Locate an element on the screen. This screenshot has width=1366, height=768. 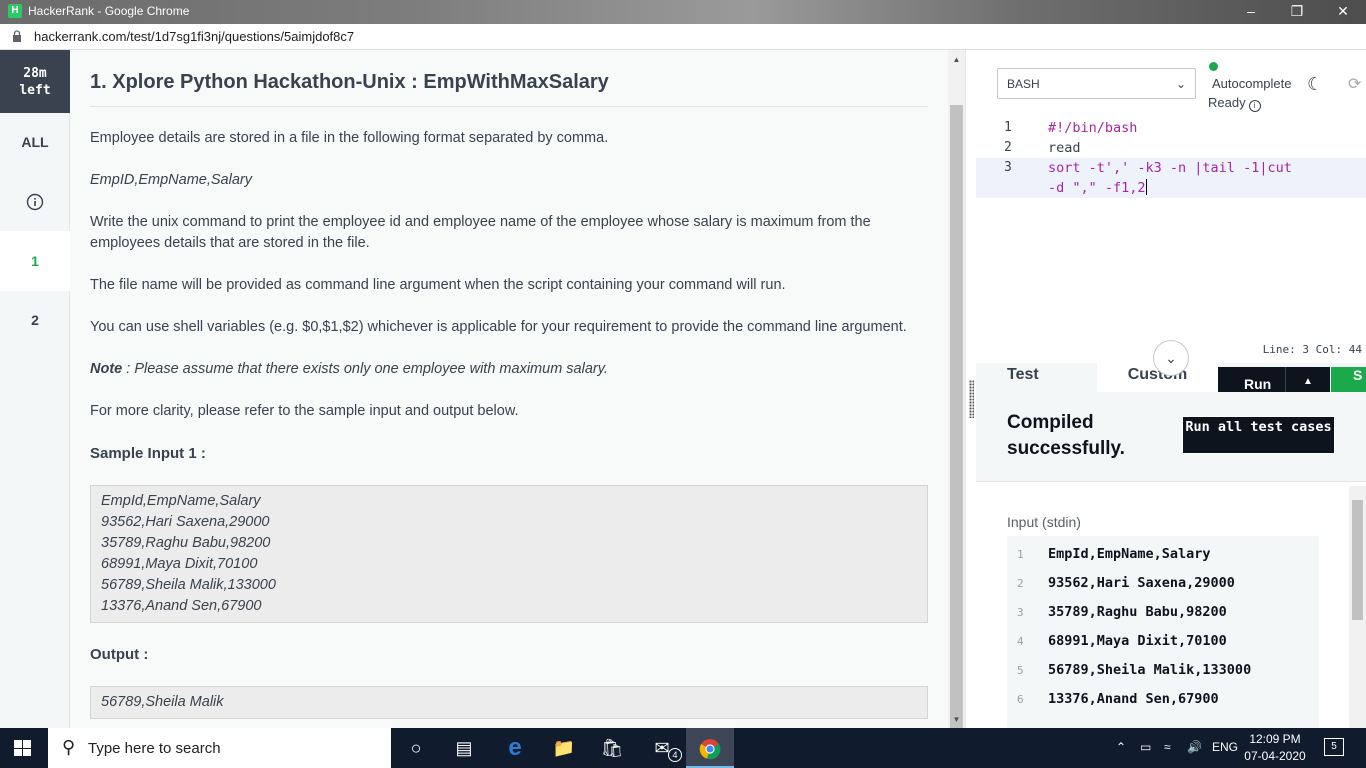
sample-input-line: 68991,Maya Dixit,70100 is located at coordinates (179, 564).